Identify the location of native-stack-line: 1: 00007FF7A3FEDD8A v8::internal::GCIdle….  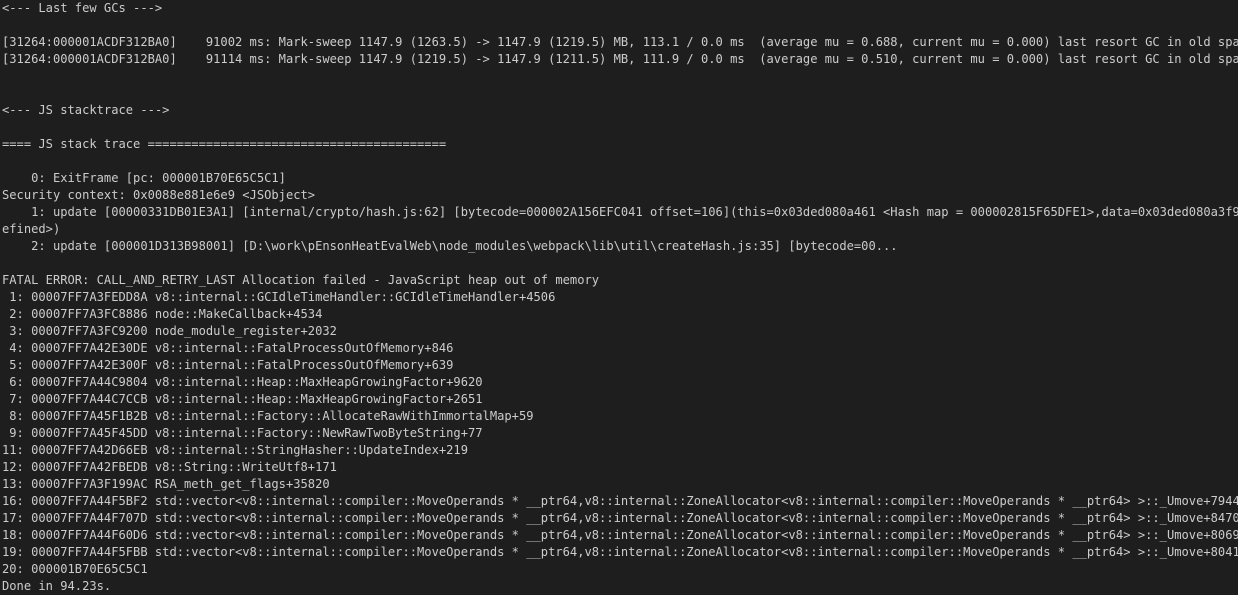
(279, 297).